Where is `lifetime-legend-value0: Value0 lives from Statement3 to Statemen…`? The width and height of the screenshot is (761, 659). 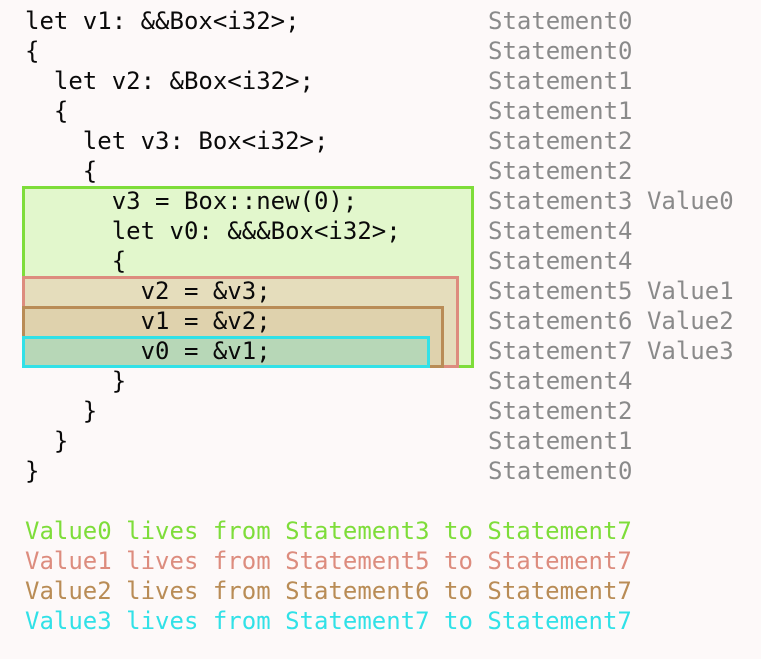
lifetime-legend-value0: Value0 lives from Statement3 to Statemen… is located at coordinates (328, 531).